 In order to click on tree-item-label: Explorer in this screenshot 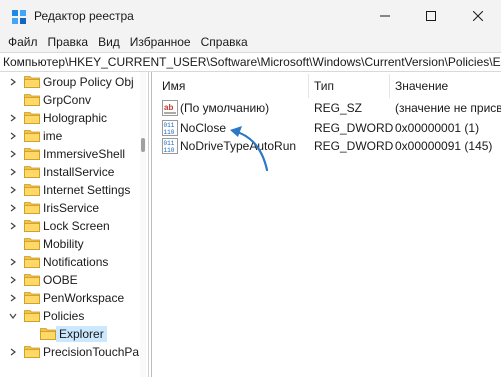, I will do `click(81, 334)`.